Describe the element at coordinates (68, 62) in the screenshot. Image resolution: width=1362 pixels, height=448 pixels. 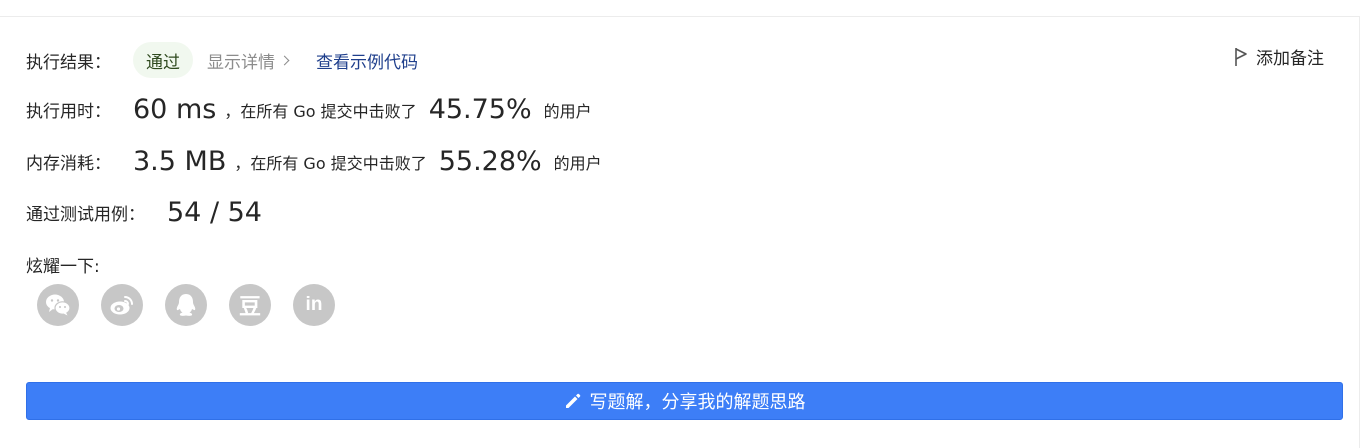
I see `result-label: 执行结果：` at that location.